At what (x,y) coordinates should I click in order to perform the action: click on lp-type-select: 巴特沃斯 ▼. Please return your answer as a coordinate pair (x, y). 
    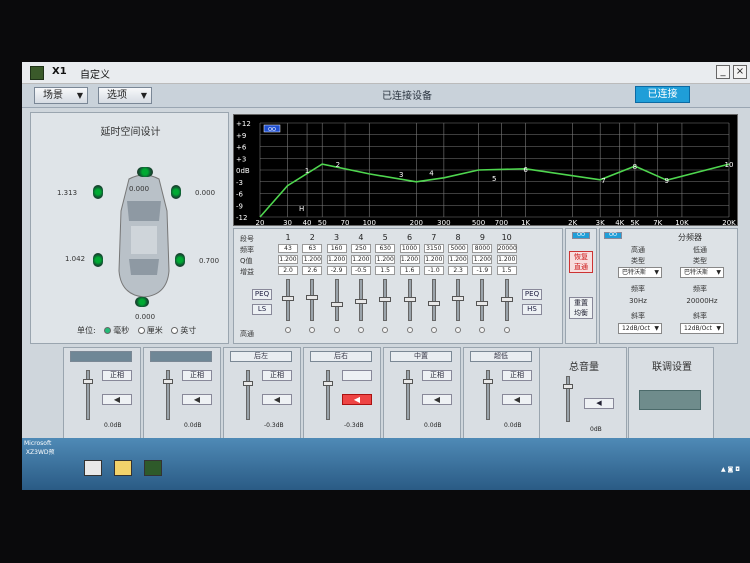
    Looking at the image, I should click on (702, 272).